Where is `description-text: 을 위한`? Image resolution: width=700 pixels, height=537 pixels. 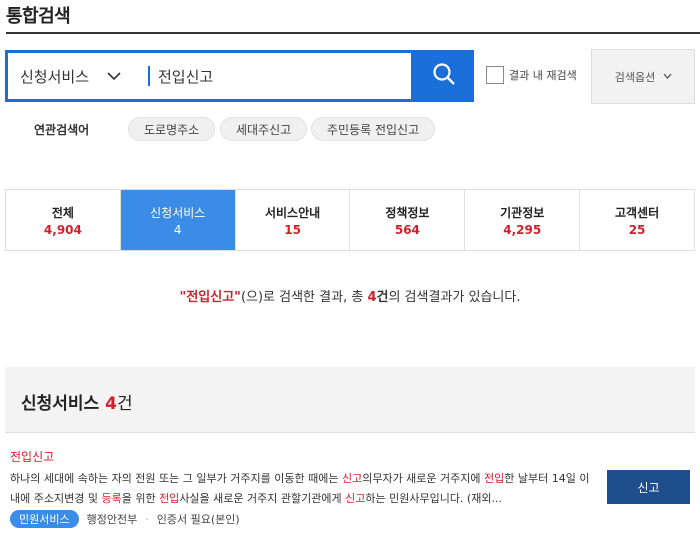
description-text: 을 위한 is located at coordinates (140, 498).